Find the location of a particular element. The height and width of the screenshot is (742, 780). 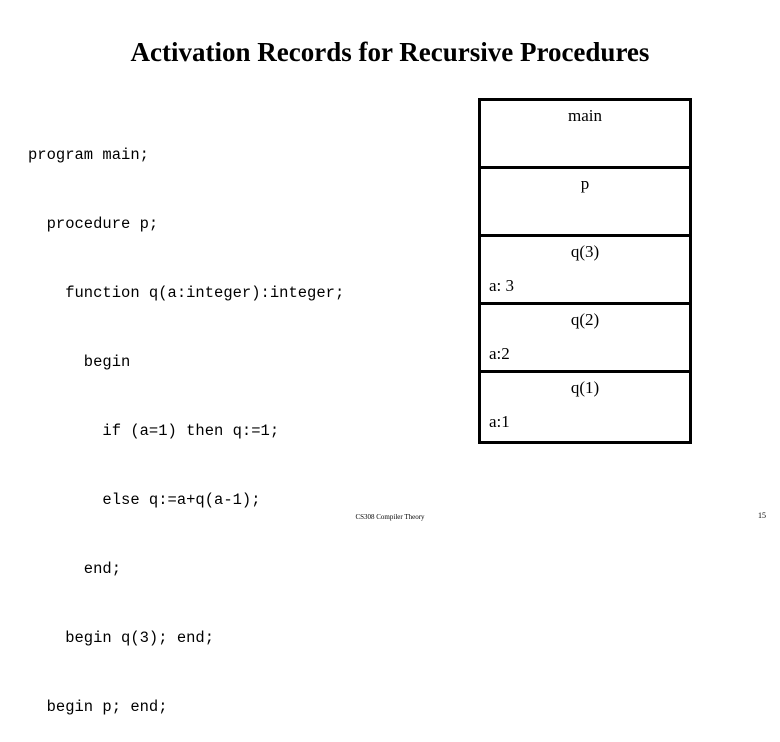

frame-name-label: q(2) is located at coordinates (585, 319).